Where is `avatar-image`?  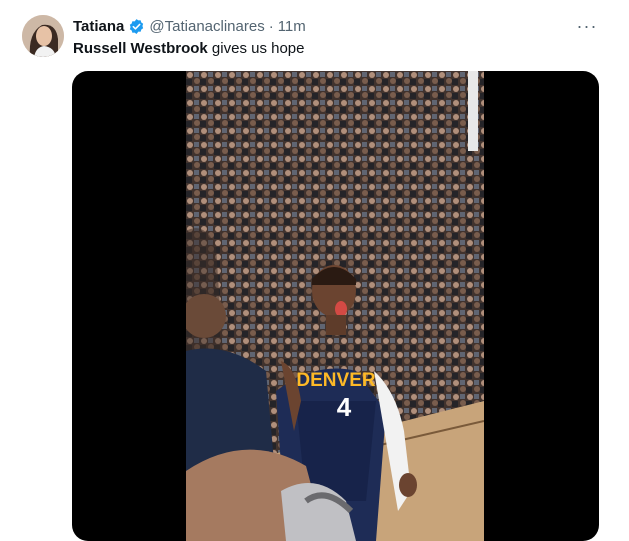 avatar-image is located at coordinates (43, 36).